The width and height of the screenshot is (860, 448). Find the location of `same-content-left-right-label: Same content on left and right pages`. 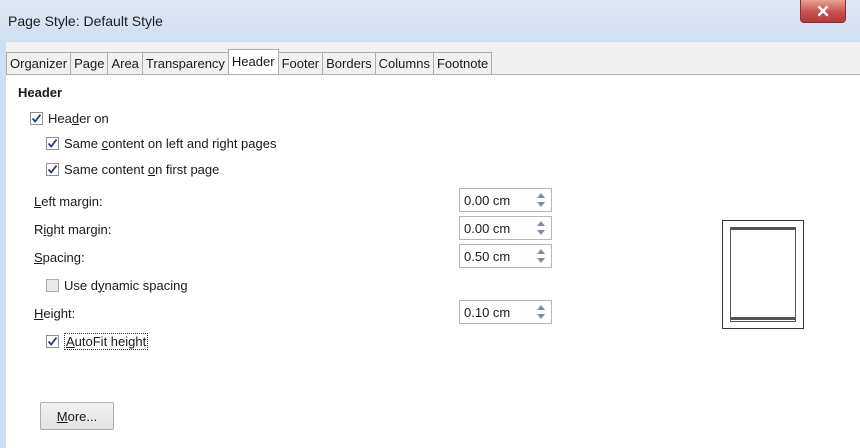

same-content-left-right-label: Same content on left and right pages is located at coordinates (170, 143).